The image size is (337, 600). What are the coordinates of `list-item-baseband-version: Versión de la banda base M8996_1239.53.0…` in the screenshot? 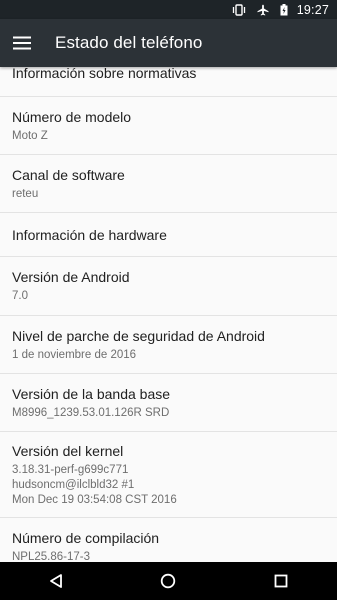 It's located at (168, 403).